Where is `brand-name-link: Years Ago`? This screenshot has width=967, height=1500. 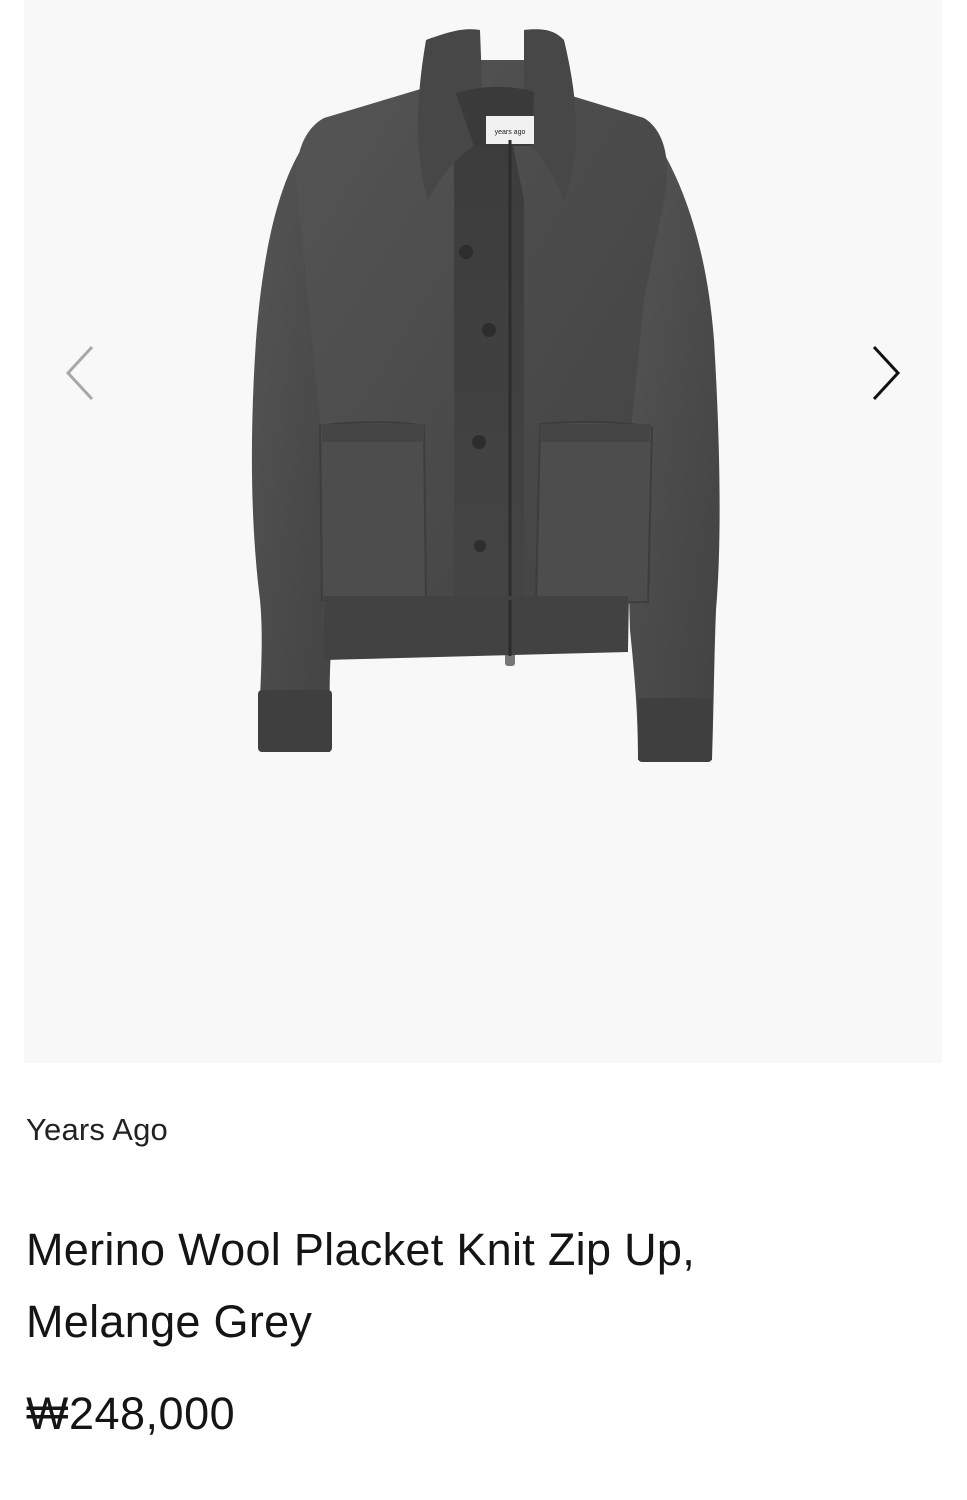
brand-name-link: Years Ago is located at coordinates (97, 1130).